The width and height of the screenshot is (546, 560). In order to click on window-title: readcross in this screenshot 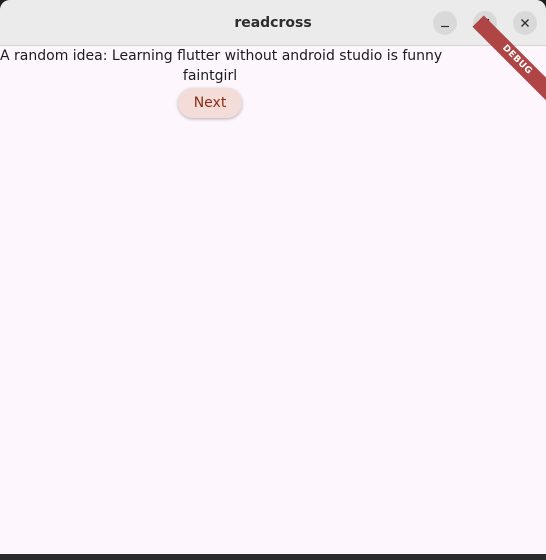, I will do `click(273, 23)`.